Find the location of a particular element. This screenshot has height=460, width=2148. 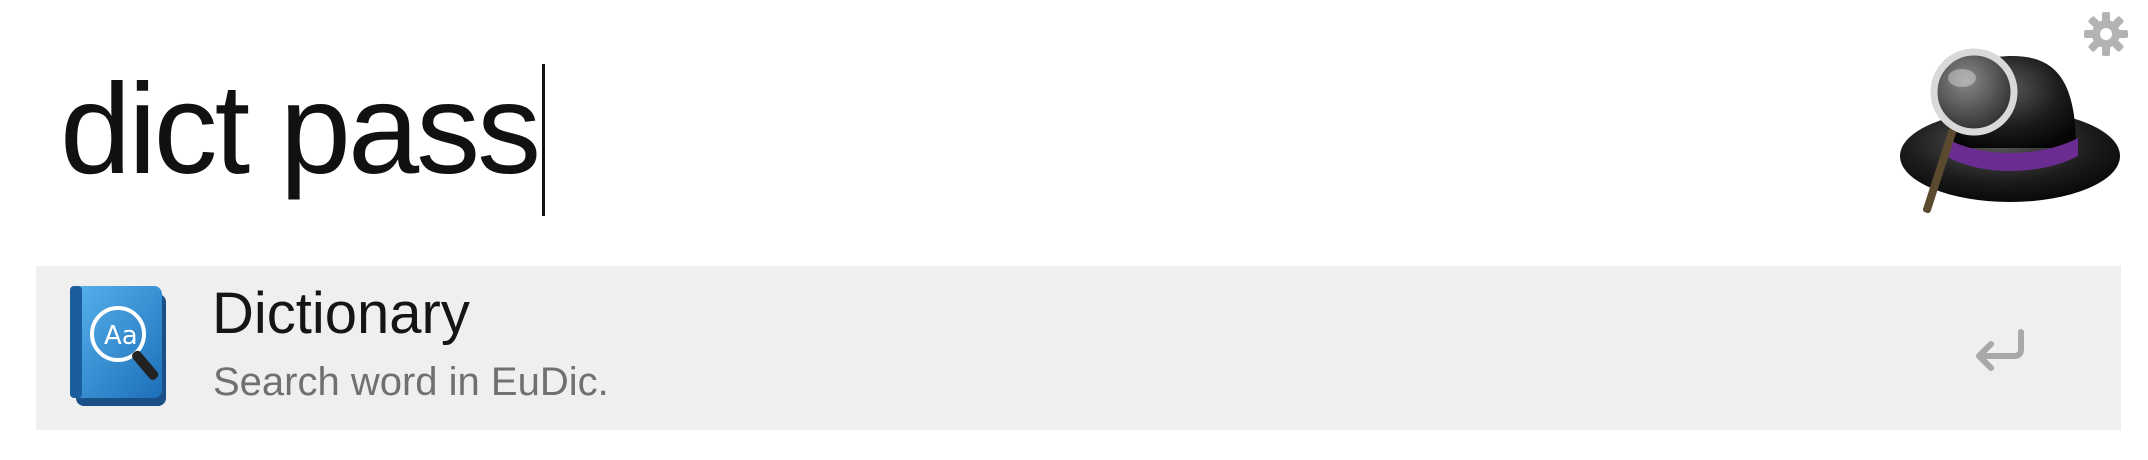

text-caret is located at coordinates (544, 140).